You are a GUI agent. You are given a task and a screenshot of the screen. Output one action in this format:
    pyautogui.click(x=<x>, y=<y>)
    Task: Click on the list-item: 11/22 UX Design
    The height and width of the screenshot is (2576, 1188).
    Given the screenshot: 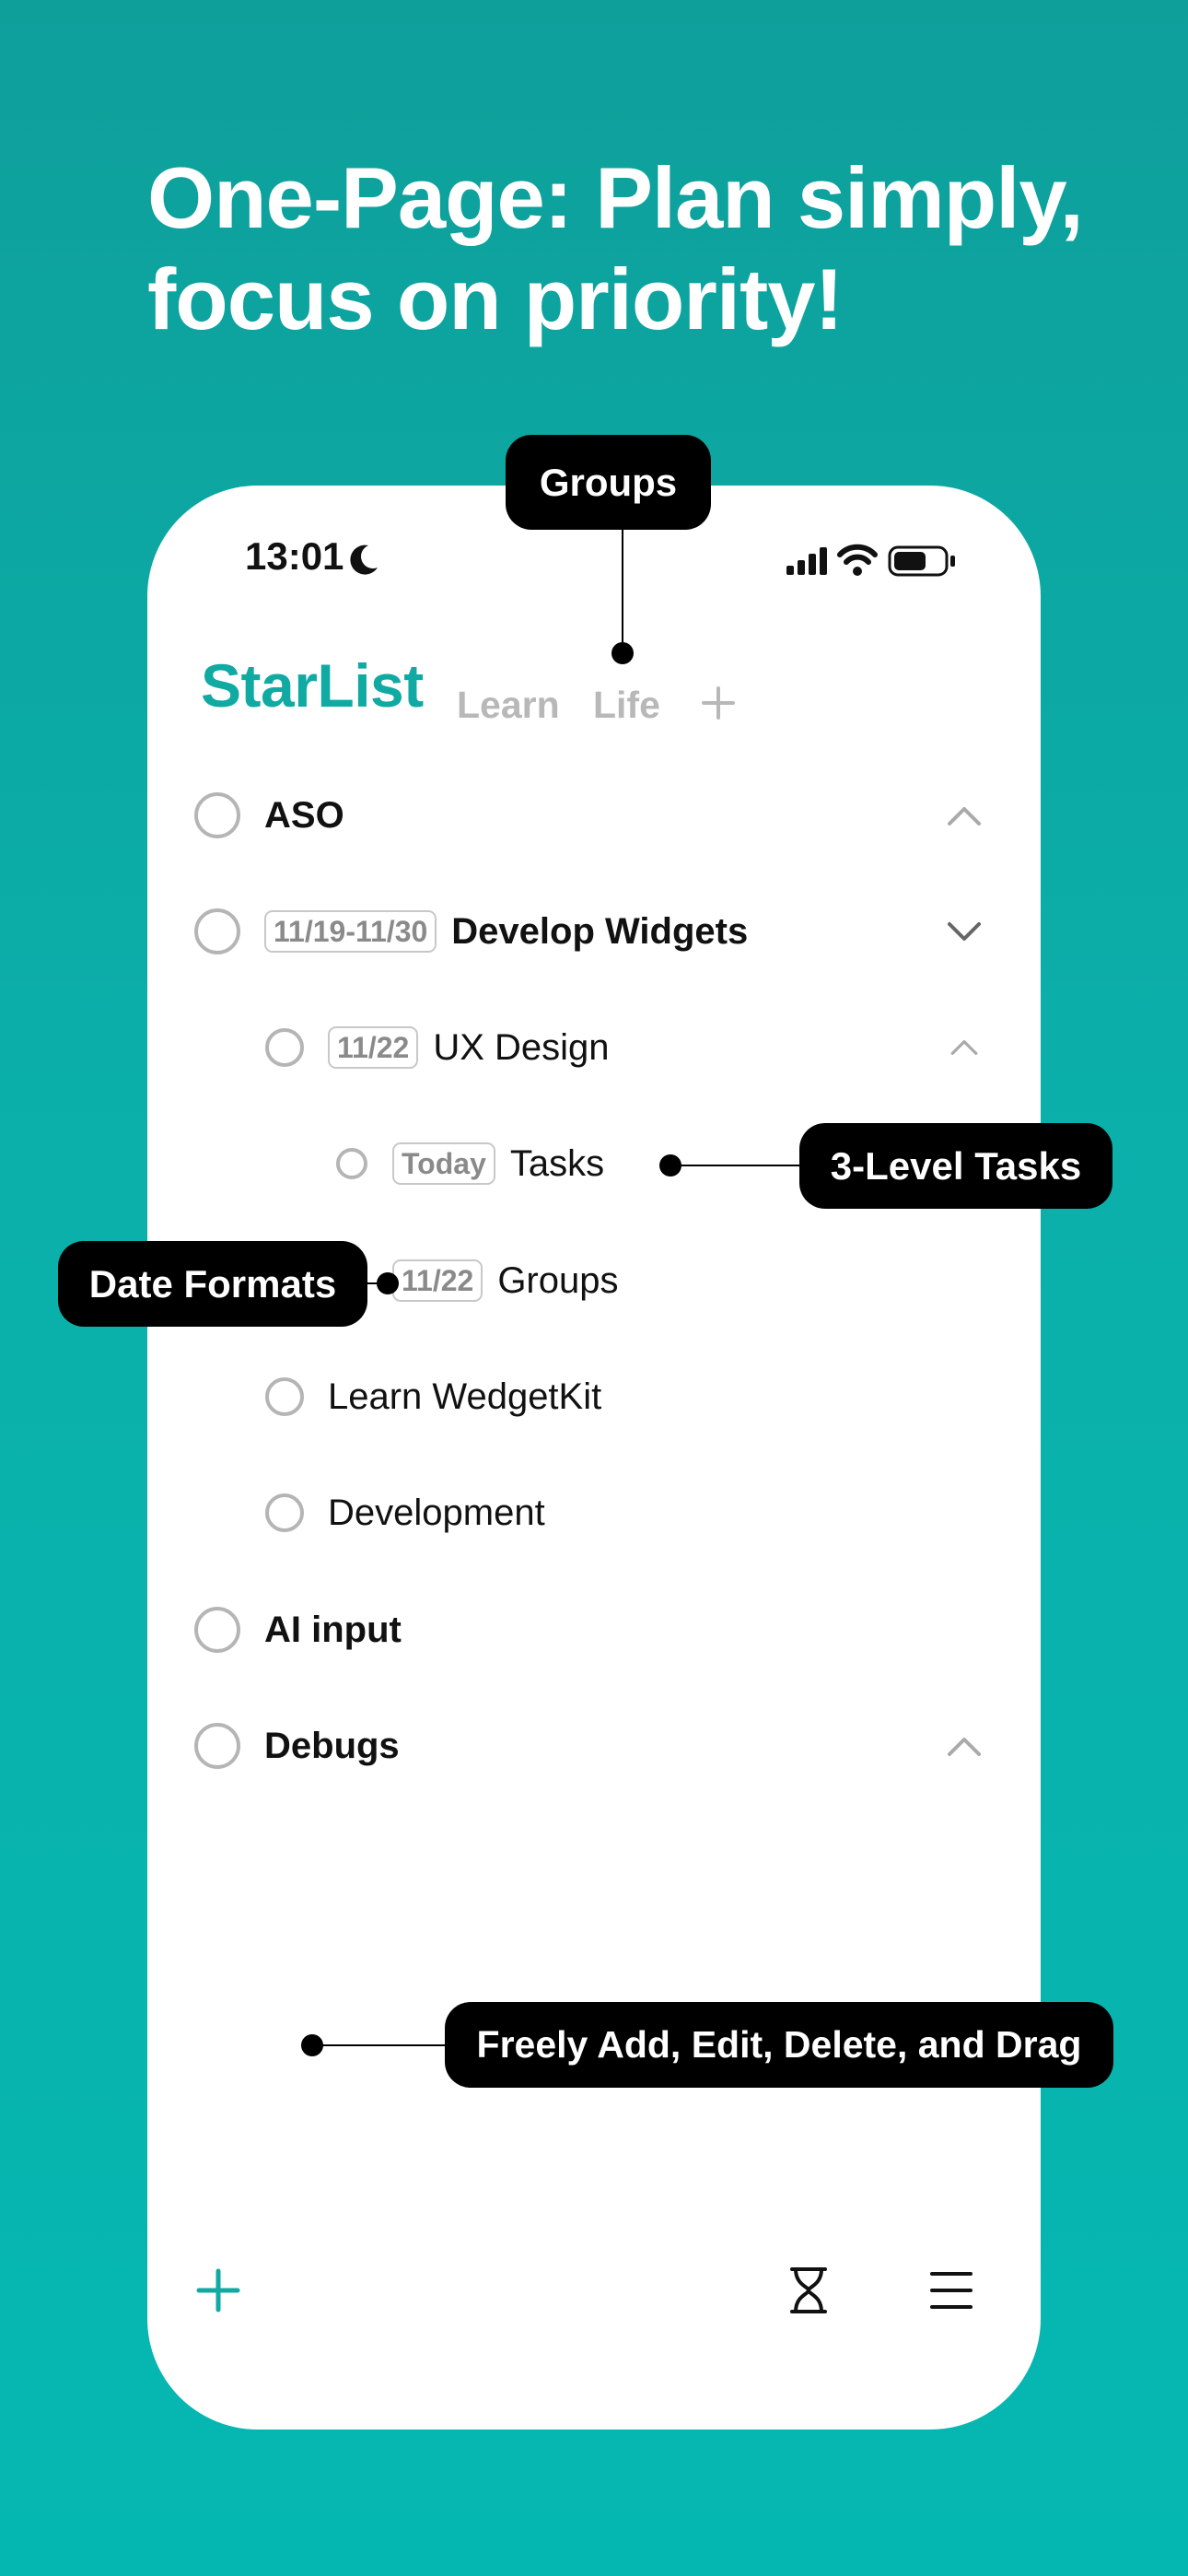 What is the action you would take?
    pyautogui.click(x=437, y=1047)
    